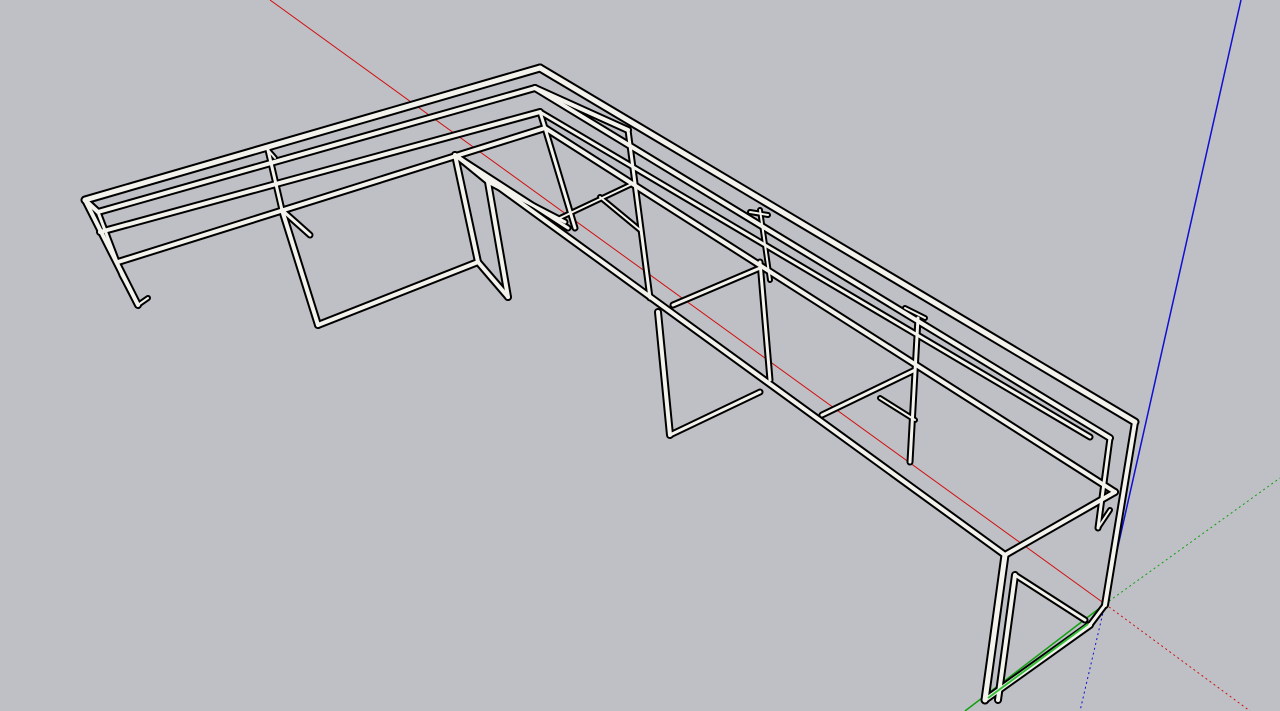 The width and height of the screenshot is (1280, 711). I want to click on red-axis-dotted, so click(1177, 657).